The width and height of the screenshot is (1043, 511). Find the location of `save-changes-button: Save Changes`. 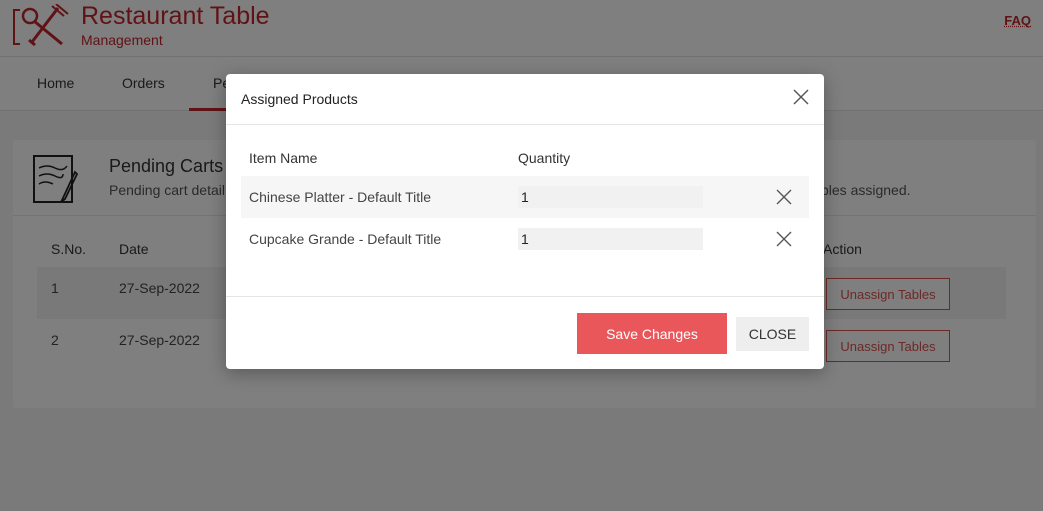

save-changes-button: Save Changes is located at coordinates (652, 333).